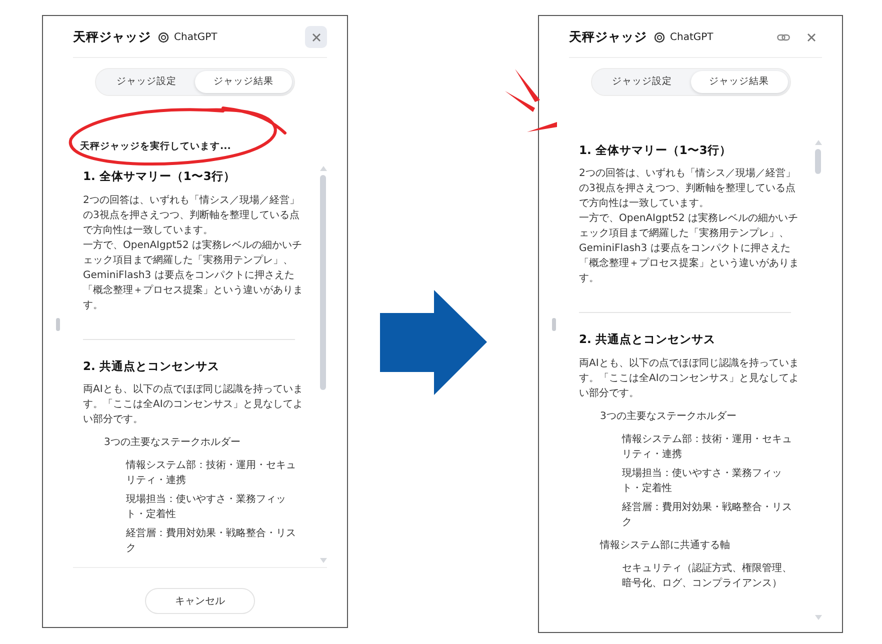 The image size is (882, 644). What do you see at coordinates (707, 576) in the screenshot?
I see `list-item: セキュリティ（認証方式、権限管理、暗号化、ログ、コンプライアンス）` at bounding box center [707, 576].